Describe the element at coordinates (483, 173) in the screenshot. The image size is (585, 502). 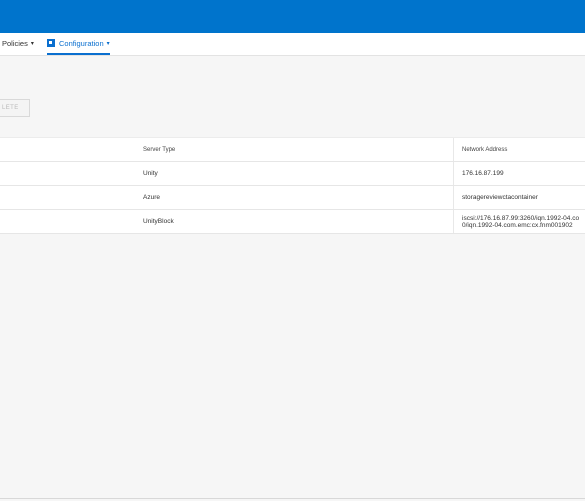
I see `network-address-cell: 176.16.87.199` at that location.